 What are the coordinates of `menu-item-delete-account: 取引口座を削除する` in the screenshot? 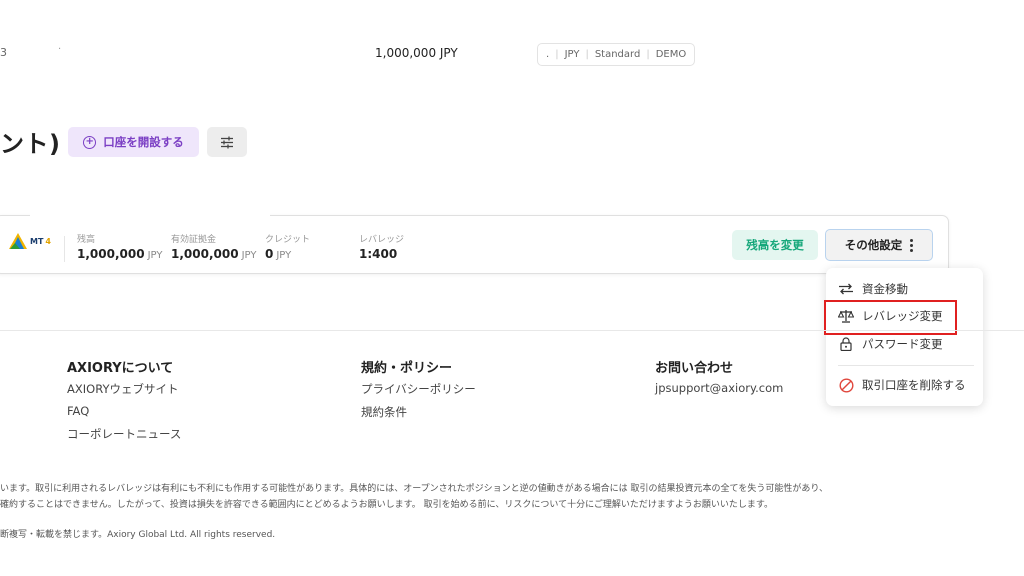 It's located at (902, 385).